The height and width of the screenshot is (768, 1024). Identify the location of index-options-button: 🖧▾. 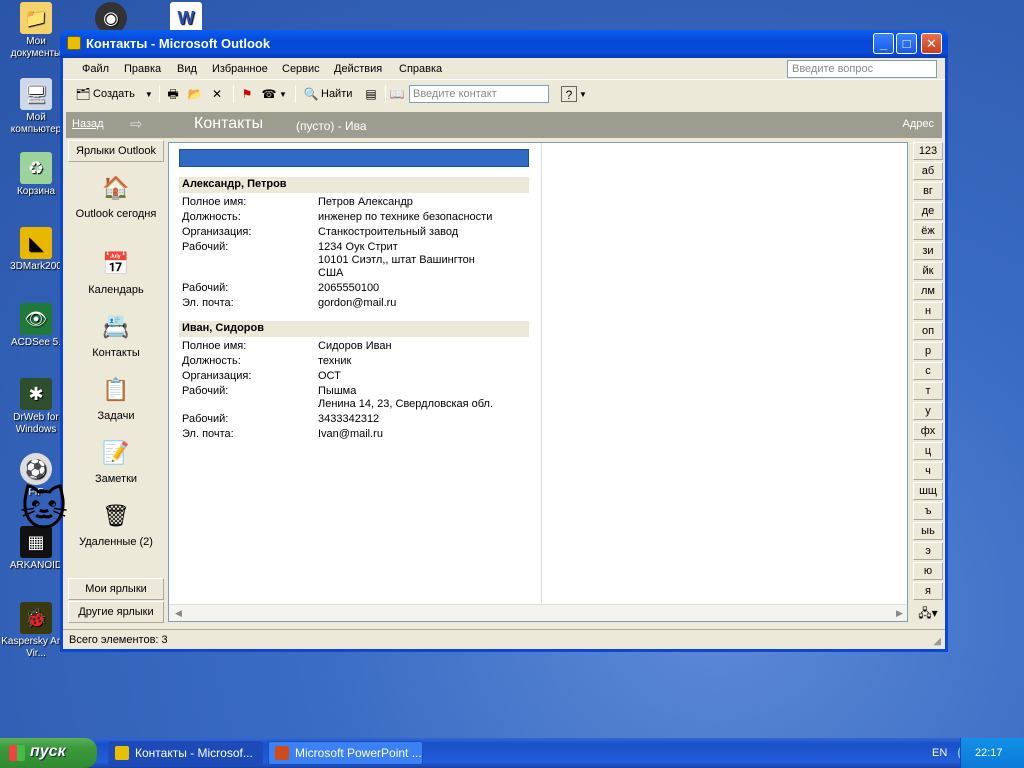
(928, 613).